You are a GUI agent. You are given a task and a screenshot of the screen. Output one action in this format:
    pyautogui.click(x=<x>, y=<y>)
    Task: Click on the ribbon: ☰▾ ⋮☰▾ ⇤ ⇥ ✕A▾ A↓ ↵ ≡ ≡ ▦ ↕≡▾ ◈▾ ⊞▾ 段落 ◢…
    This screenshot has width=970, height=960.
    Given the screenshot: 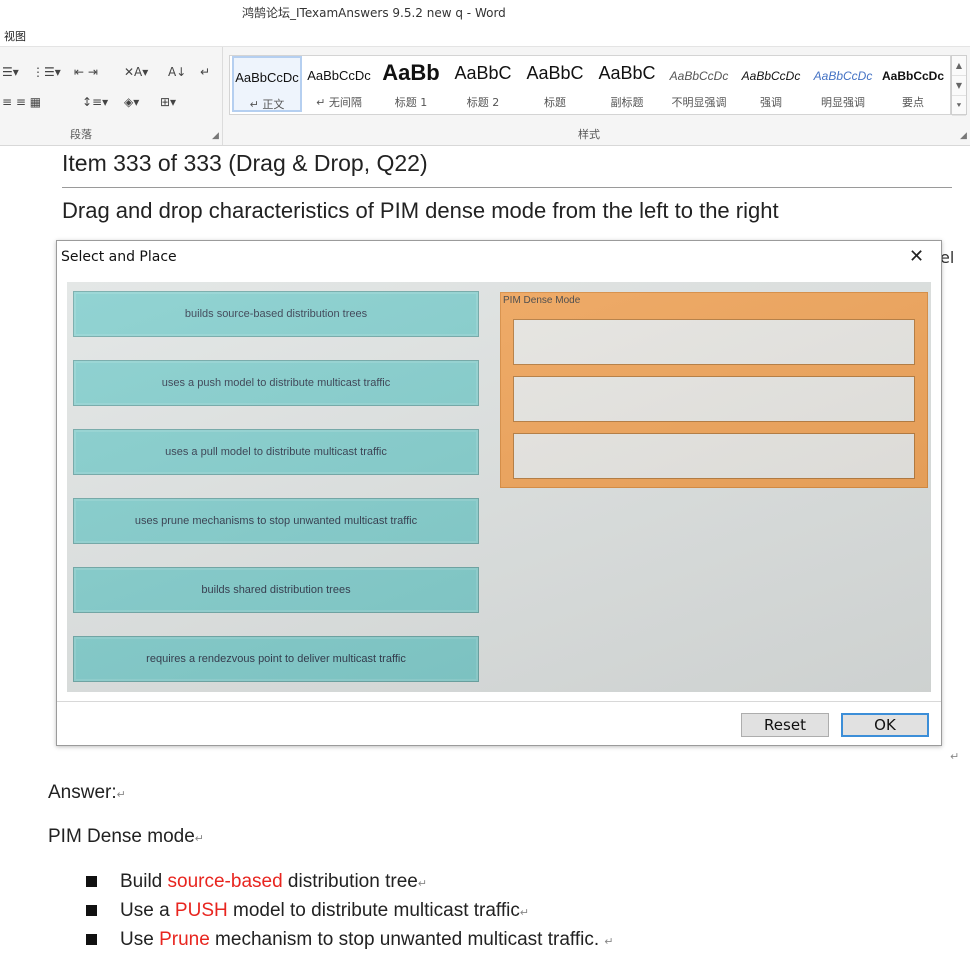 What is the action you would take?
    pyautogui.click(x=485, y=96)
    